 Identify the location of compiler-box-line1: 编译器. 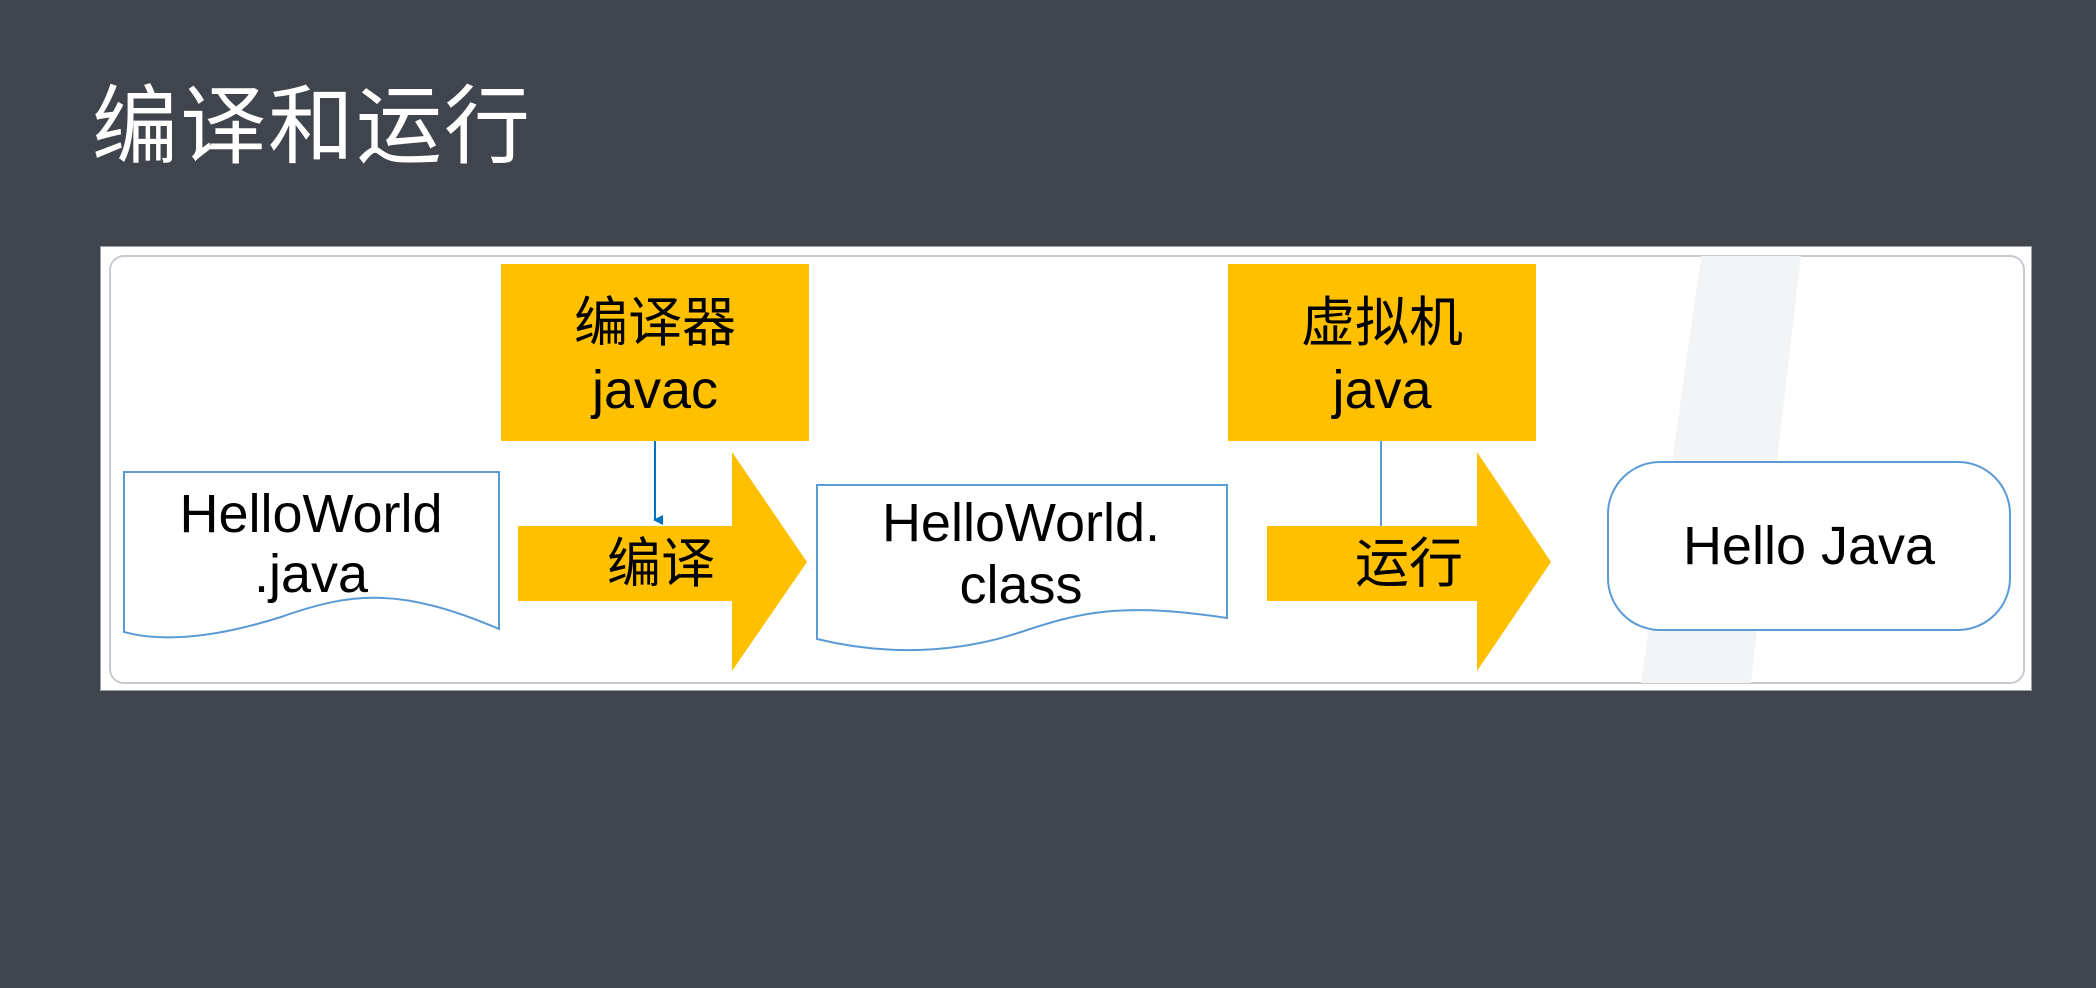
(655, 322).